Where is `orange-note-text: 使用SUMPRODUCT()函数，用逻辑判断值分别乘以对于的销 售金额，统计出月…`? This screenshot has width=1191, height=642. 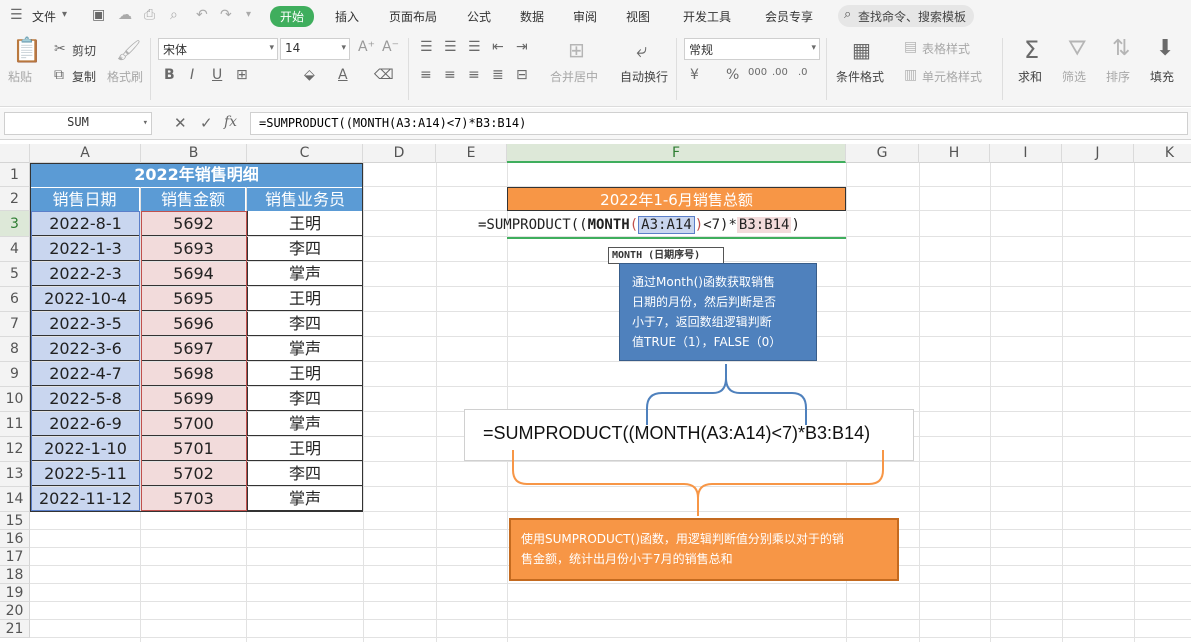 orange-note-text: 使用SUMPRODUCT()函数，用逻辑判断值分别乘以对于的销 售金额，统计出月… is located at coordinates (682, 549).